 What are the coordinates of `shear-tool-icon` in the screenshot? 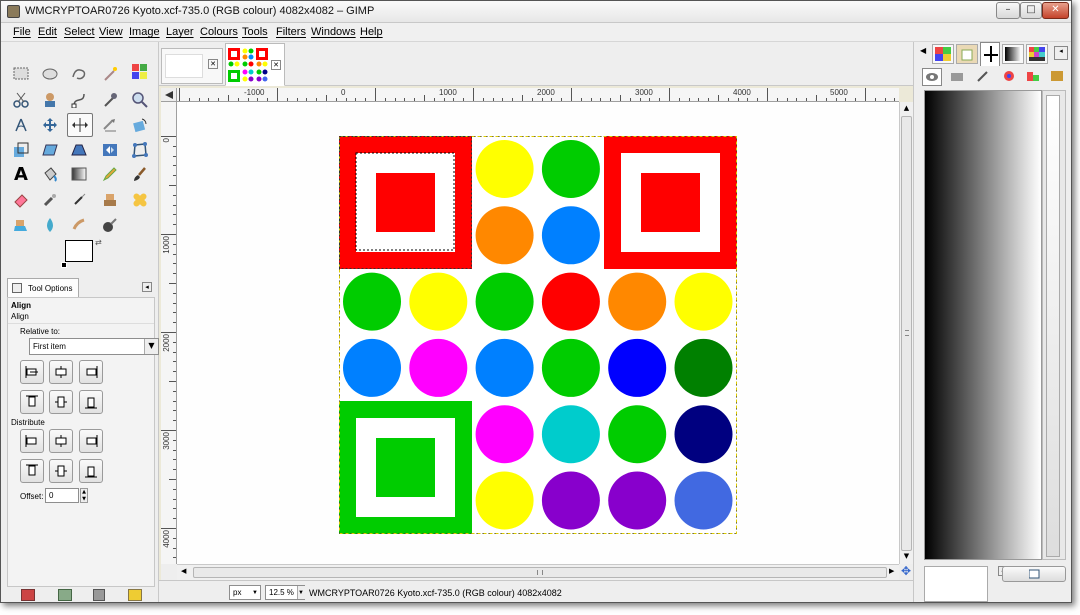 It's located at (50, 150).